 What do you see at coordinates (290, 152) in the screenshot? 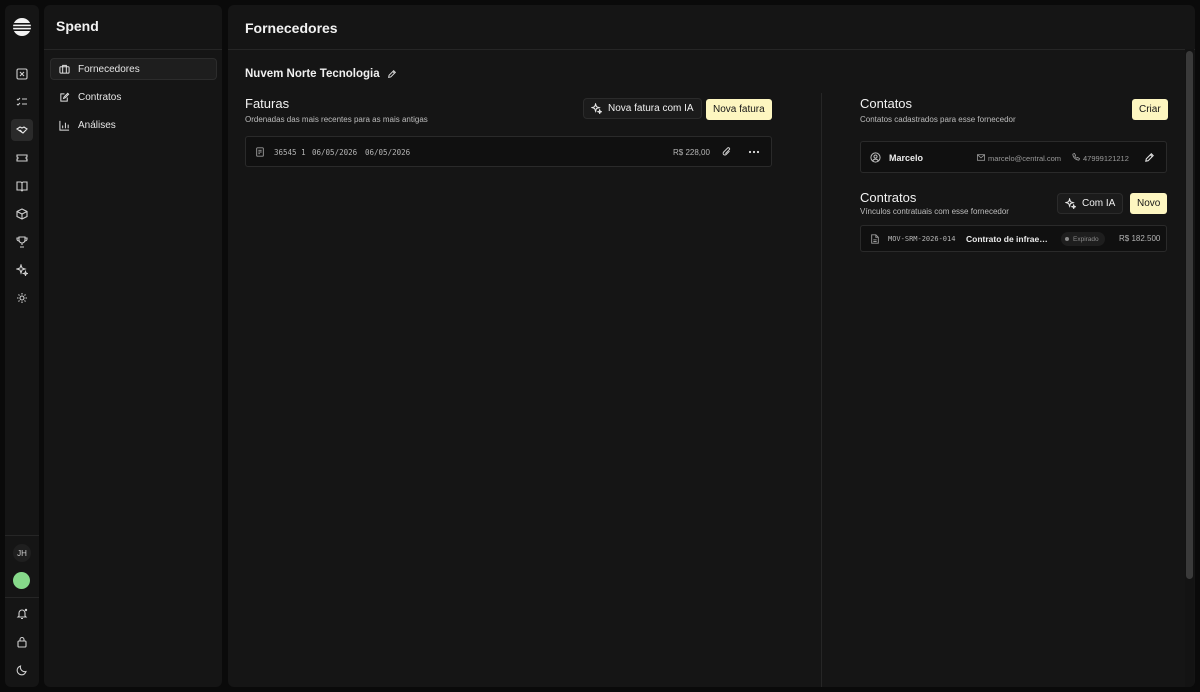
I see `invoice-number: 36545 1` at bounding box center [290, 152].